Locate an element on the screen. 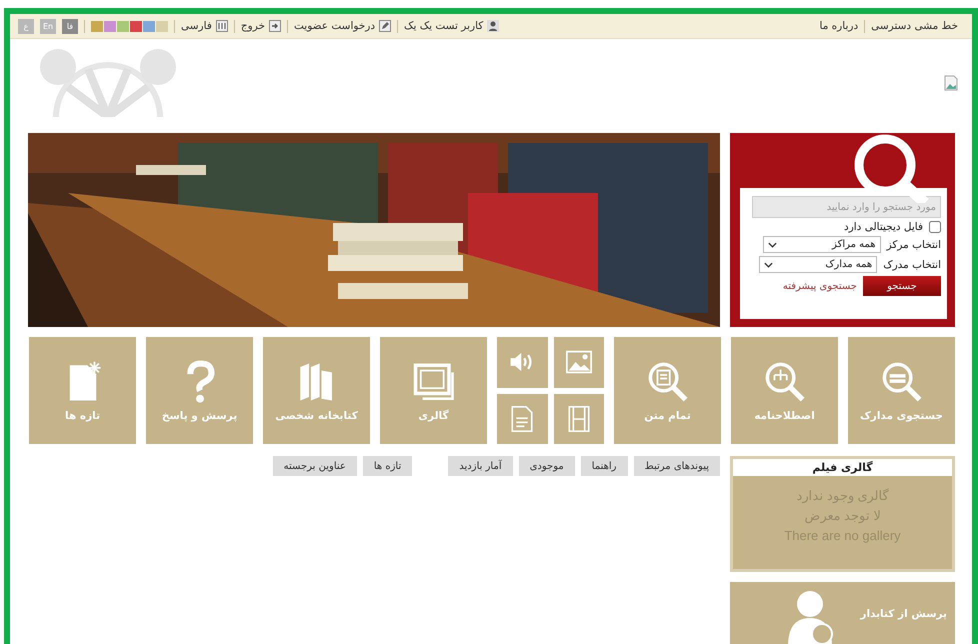 The width and height of the screenshot is (978, 644). broken-image-icon is located at coordinates (951, 83).